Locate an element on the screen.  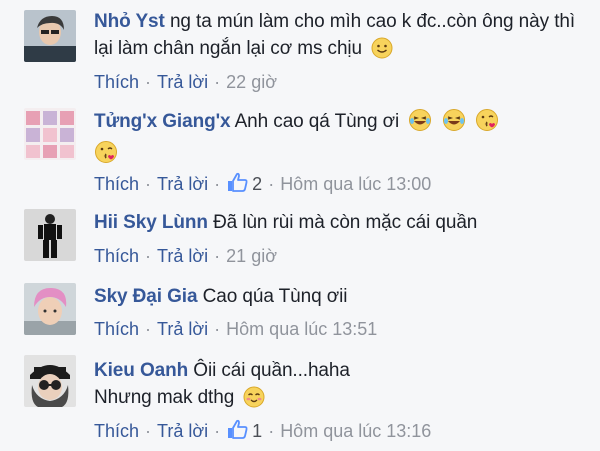
comment-timestamp: Hôm qua lúc 13:00 is located at coordinates (355, 184).